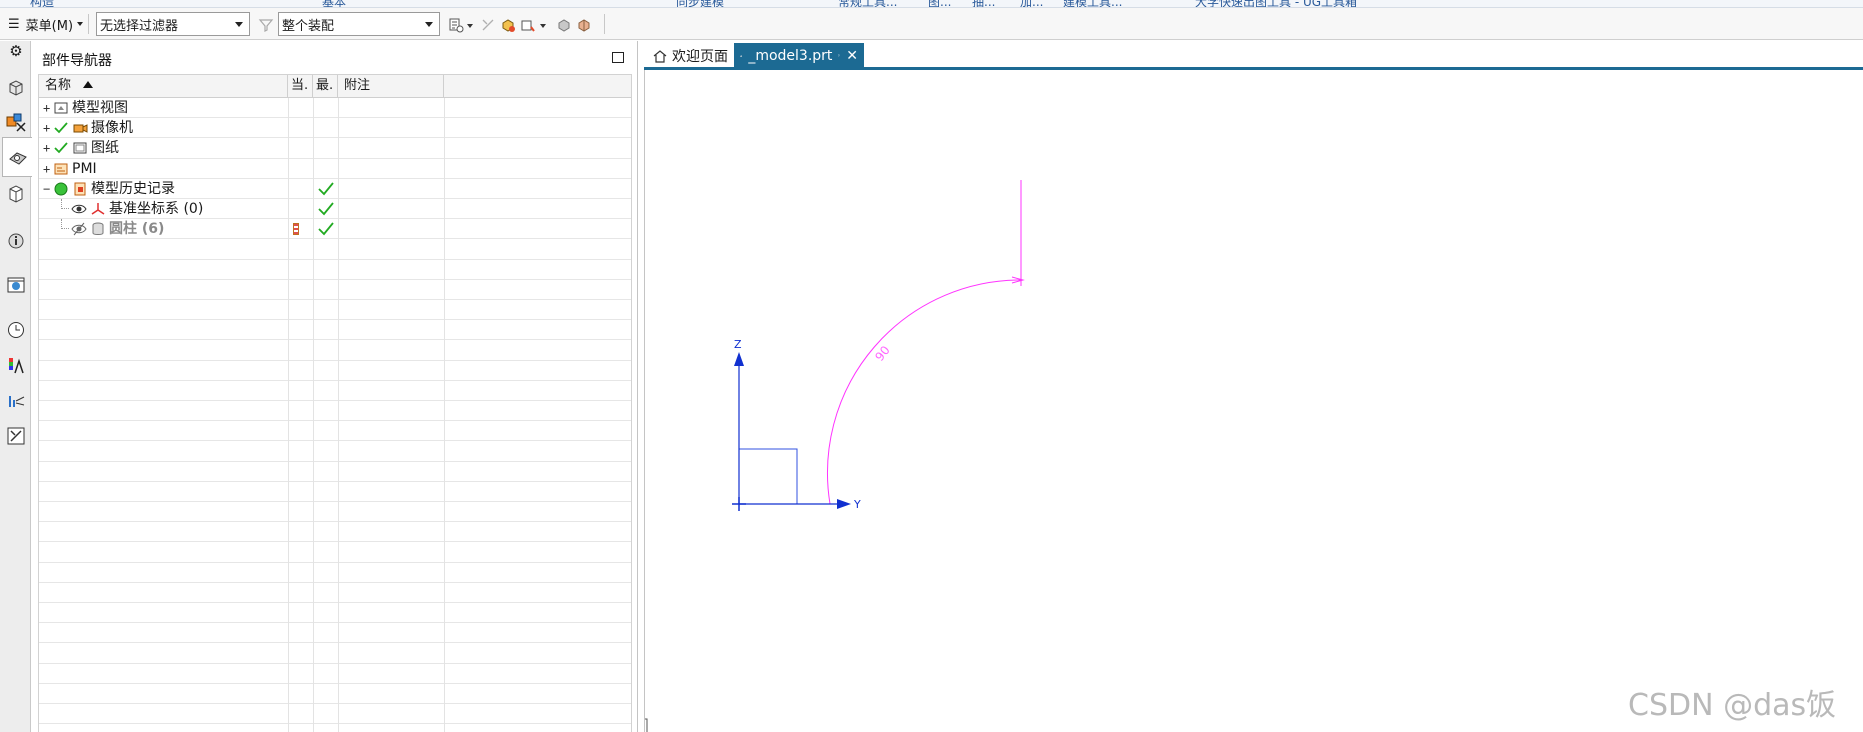 The height and width of the screenshot is (732, 1863). I want to click on ribbon-tab-construct: 构造, so click(42, 3).